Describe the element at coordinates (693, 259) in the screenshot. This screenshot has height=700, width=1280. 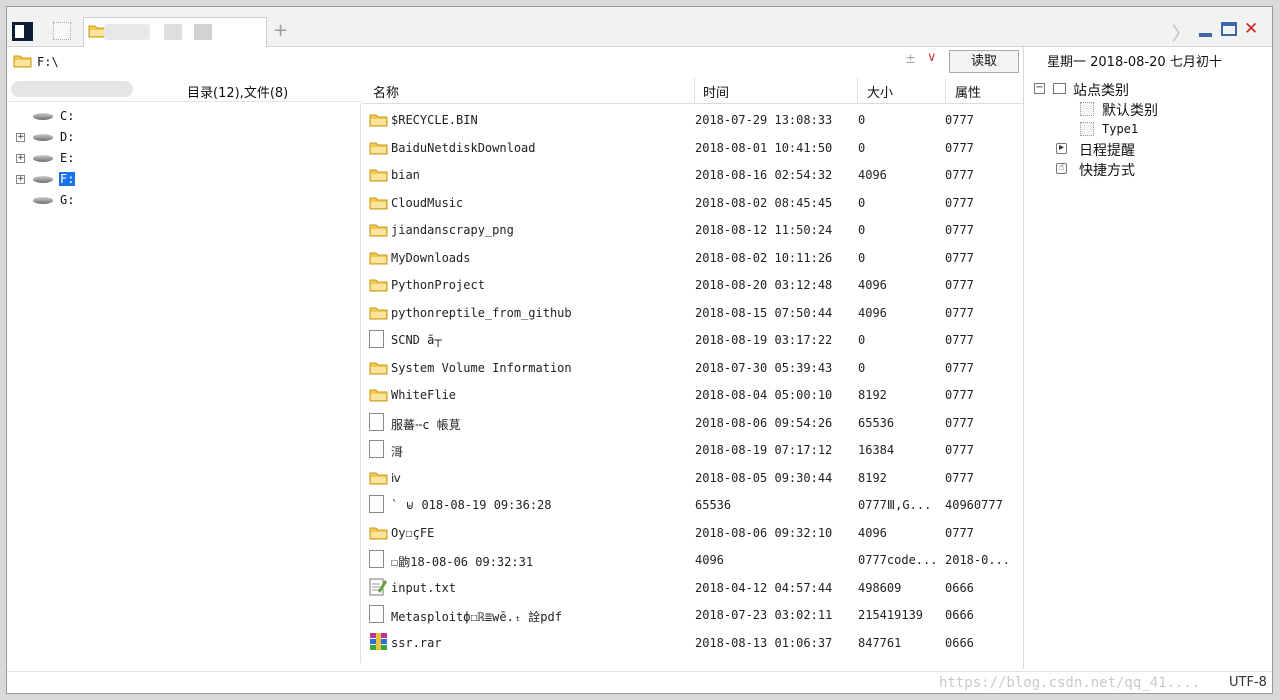
I see `file-row: MyDownloads 2018-08-02 10:11:26 0 0777` at that location.